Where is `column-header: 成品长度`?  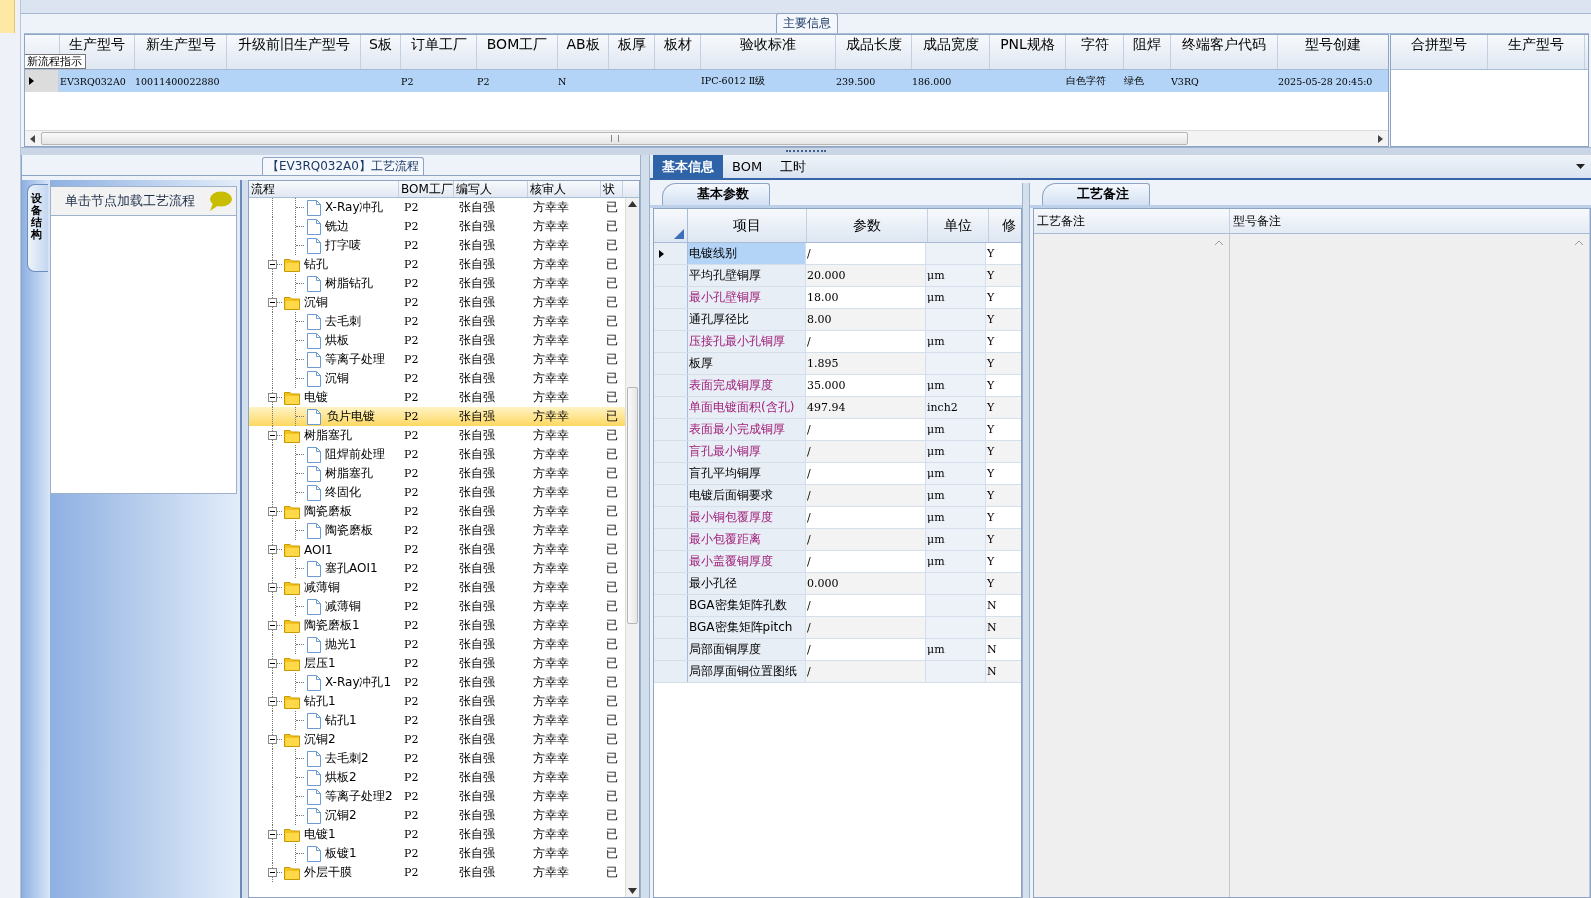 column-header: 成品长度 is located at coordinates (874, 52).